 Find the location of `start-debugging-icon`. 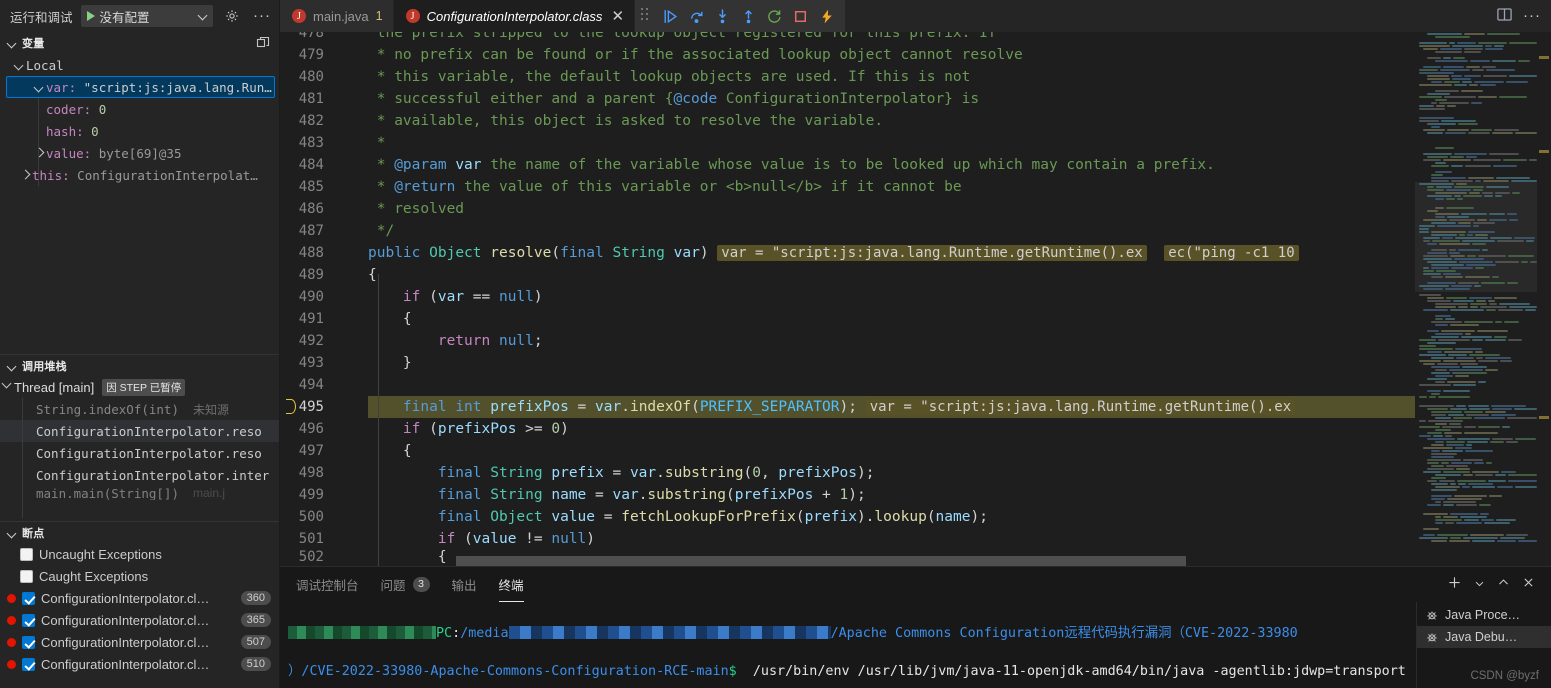

start-debugging-icon is located at coordinates (90, 16).